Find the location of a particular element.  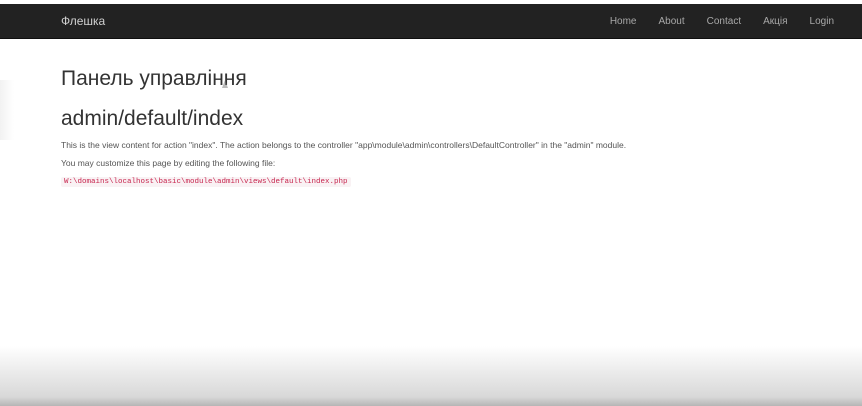

nav-item-home: Home is located at coordinates (623, 21).